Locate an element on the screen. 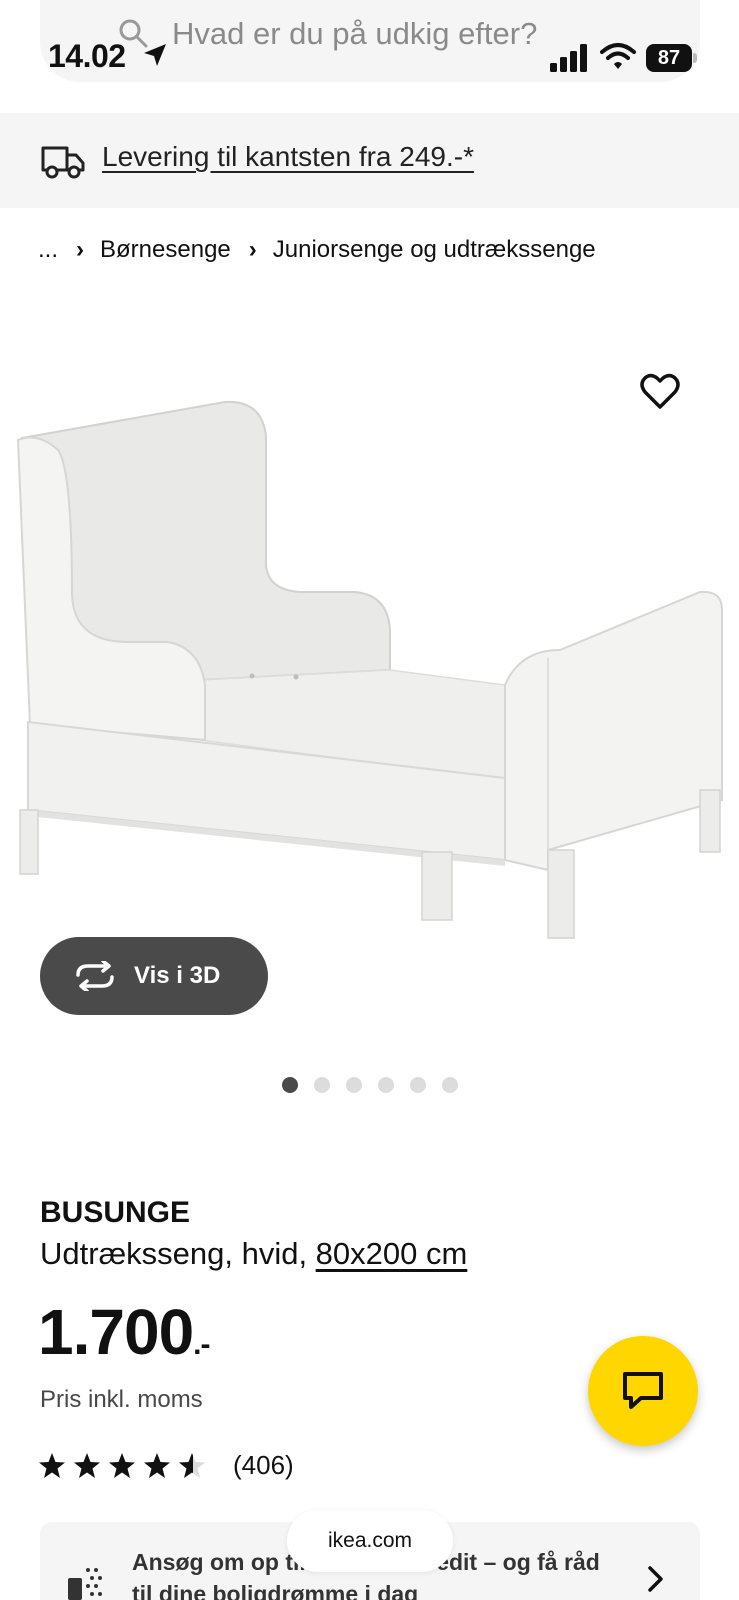 The image size is (739, 1600). credit-icon is located at coordinates (85, 1584).